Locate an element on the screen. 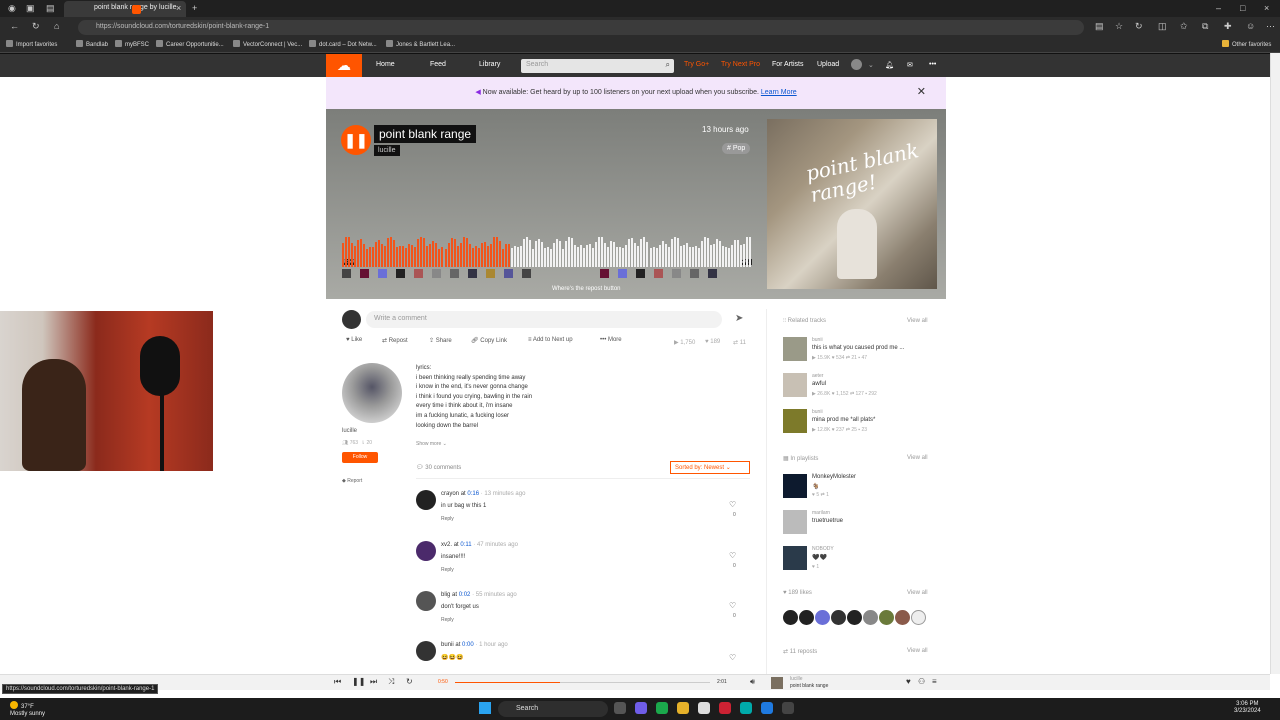 The image size is (1280, 720). nav-library: Library is located at coordinates (489, 64).